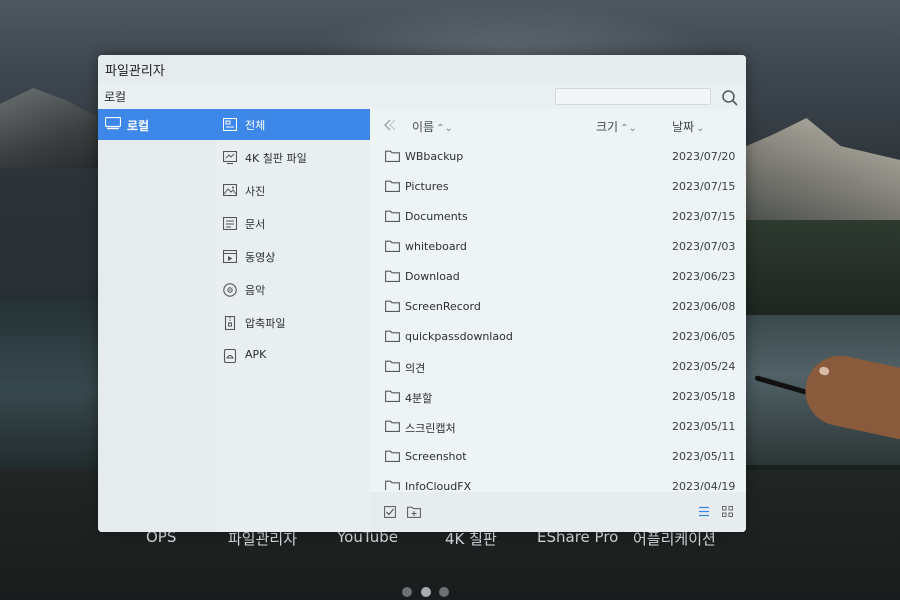 This screenshot has height=600, width=900. What do you see at coordinates (414, 512) in the screenshot?
I see `new-folder-icon` at bounding box center [414, 512].